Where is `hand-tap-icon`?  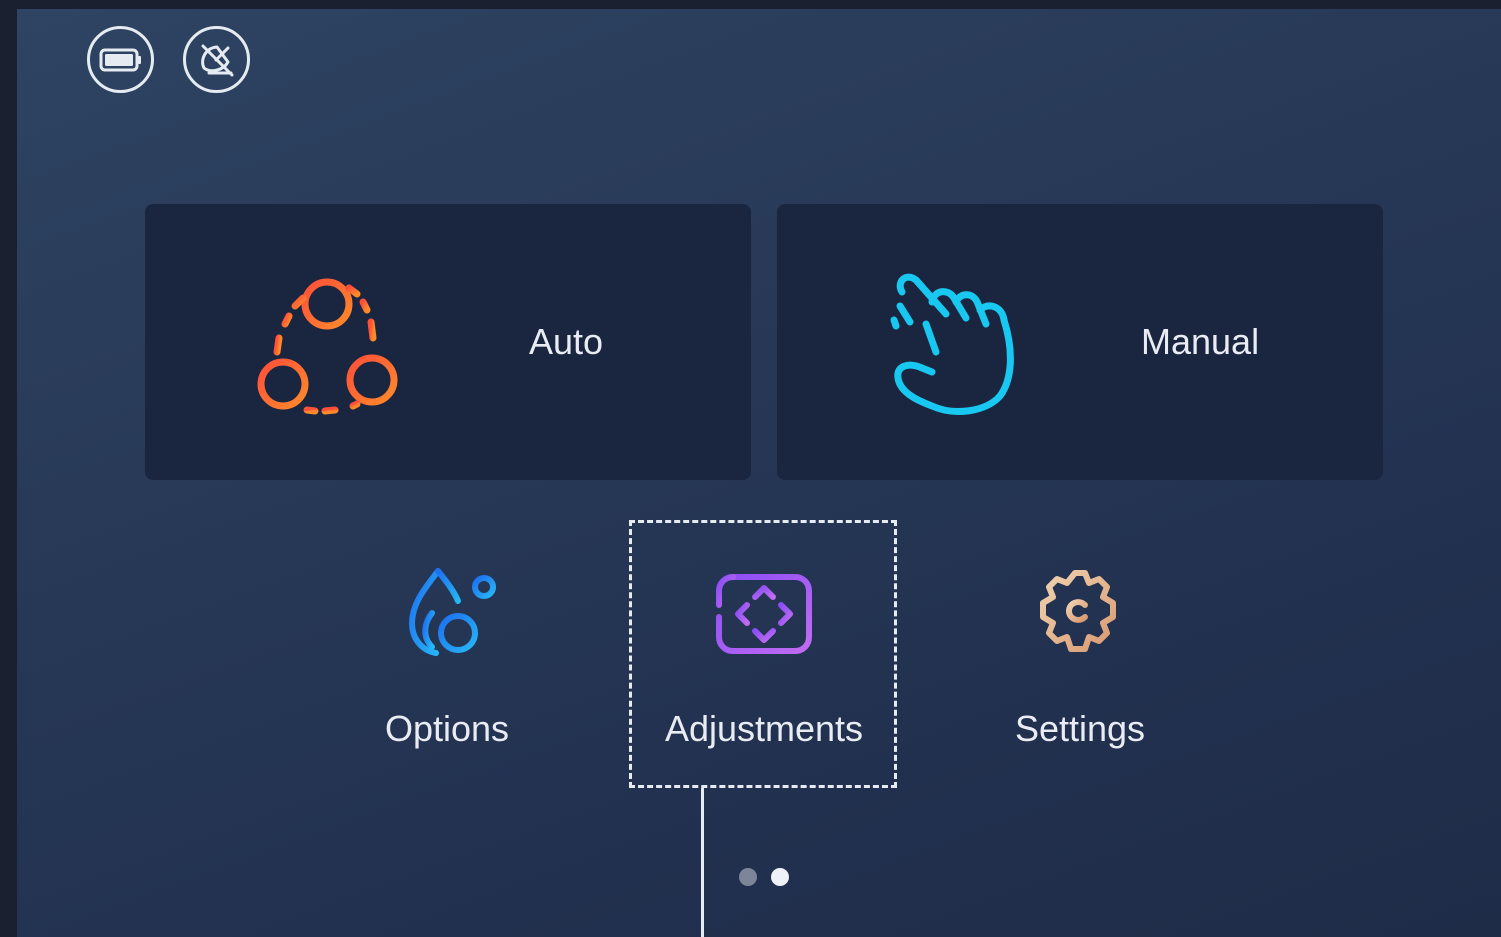 hand-tap-icon is located at coordinates (952, 344).